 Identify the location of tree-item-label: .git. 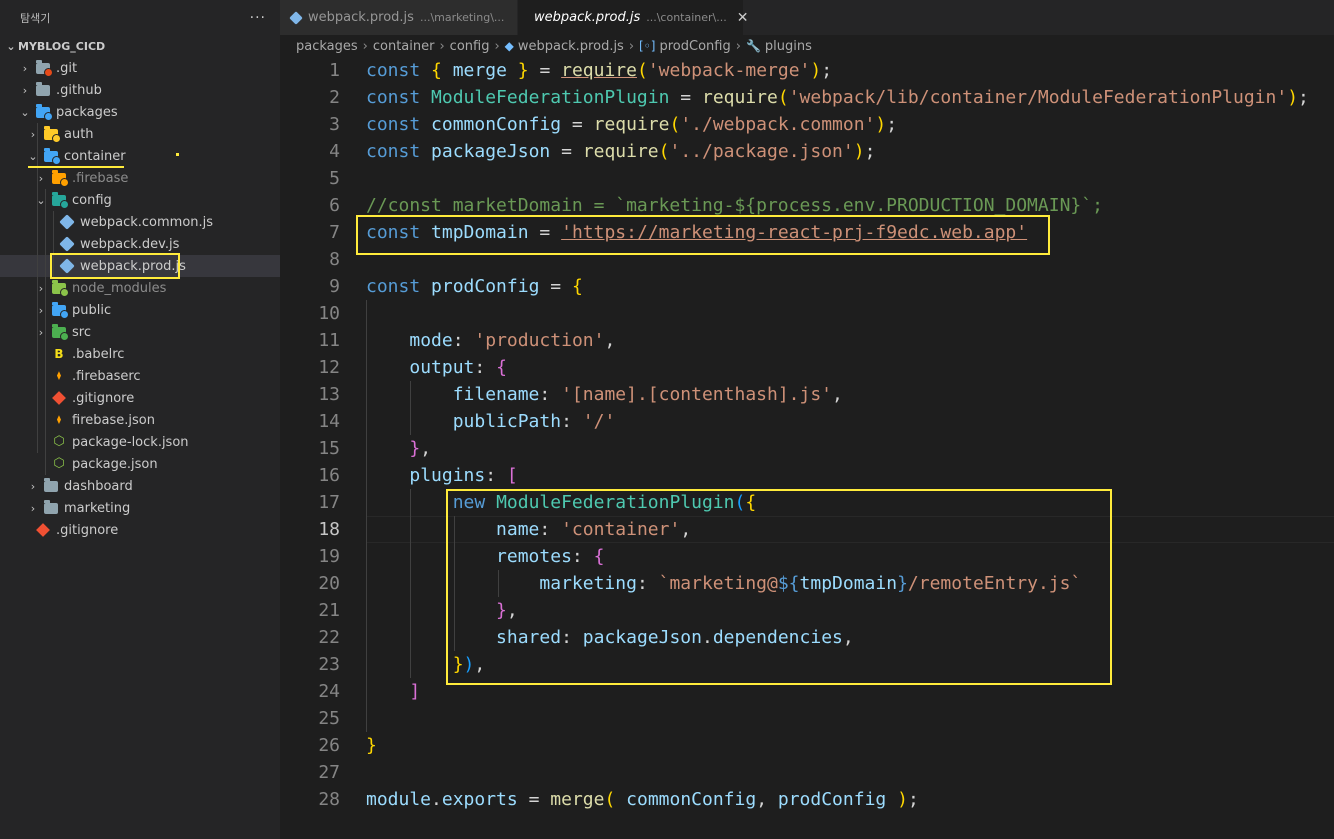
(67, 68).